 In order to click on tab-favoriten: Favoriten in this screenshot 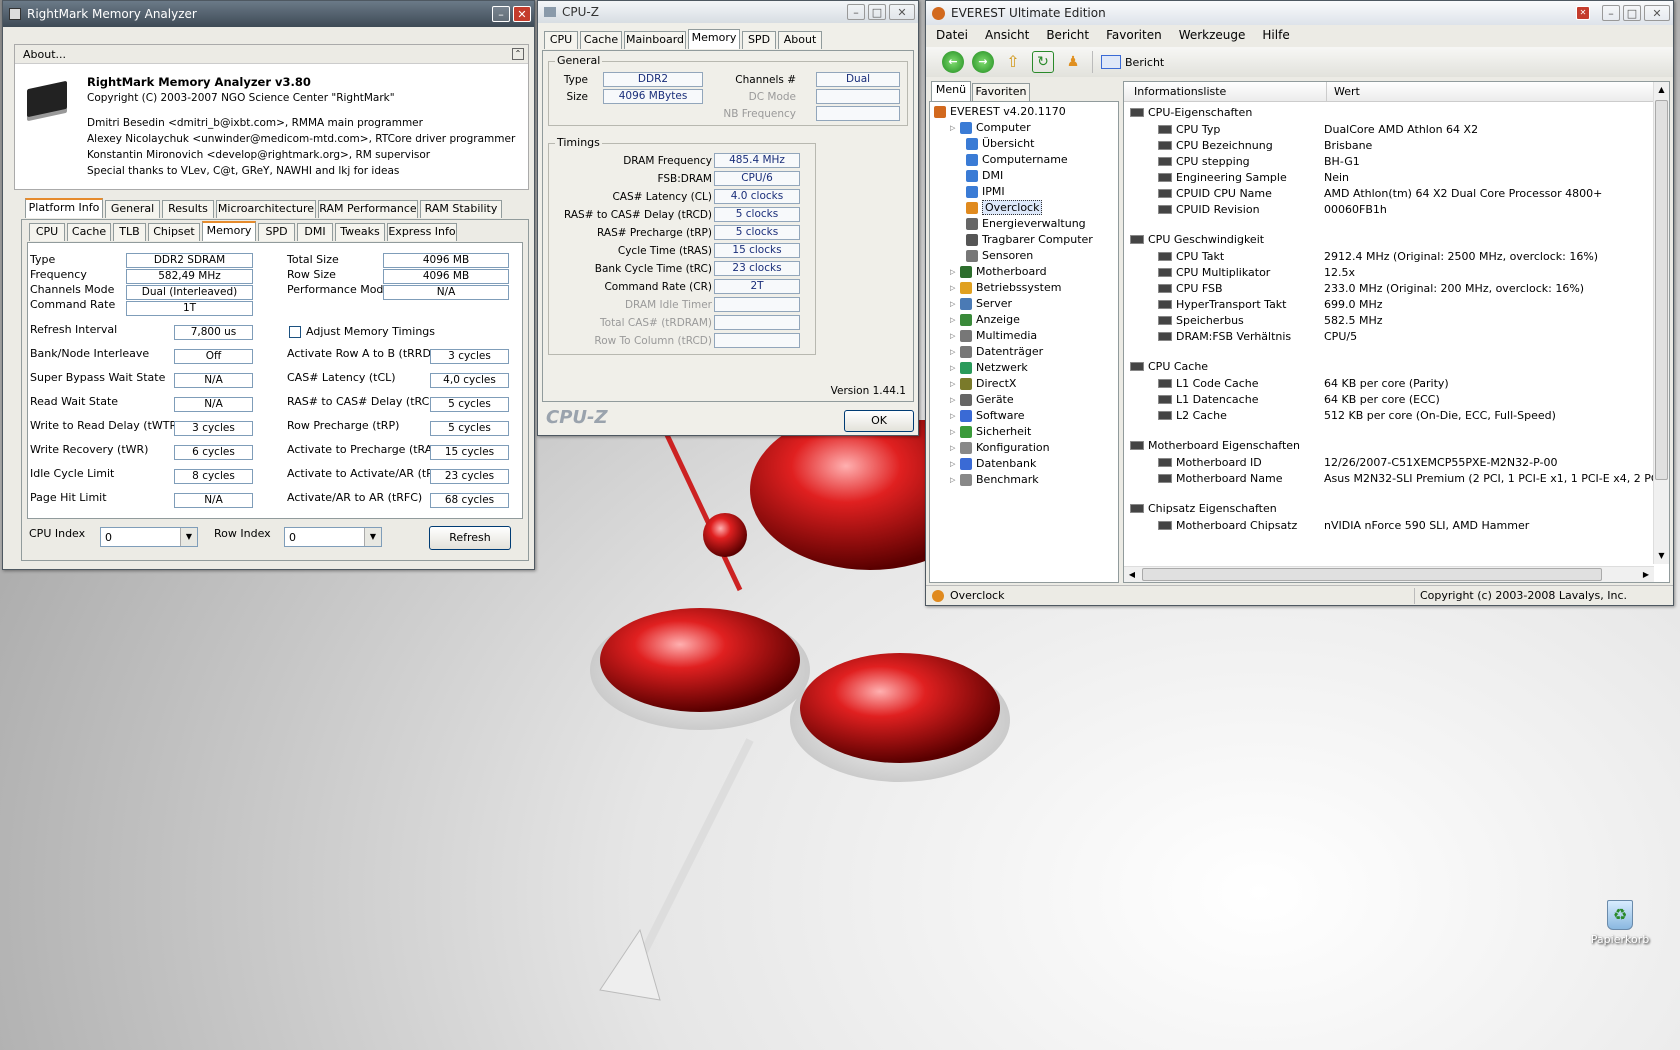, I will do `click(1001, 92)`.